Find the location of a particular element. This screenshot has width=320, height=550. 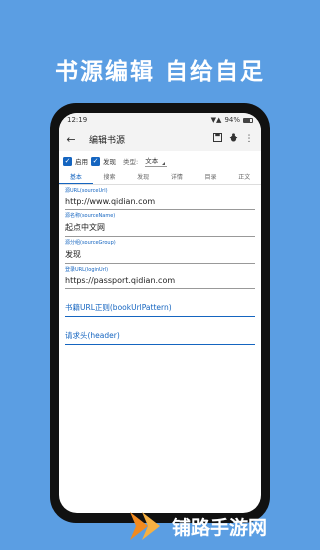

battery-icon is located at coordinates (248, 120).